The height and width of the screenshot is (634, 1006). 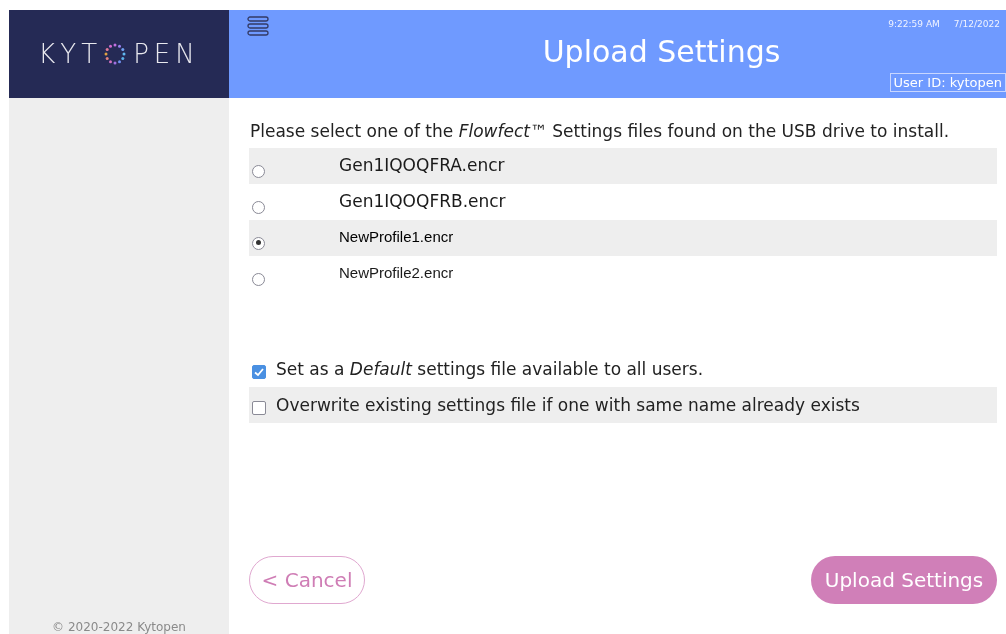 I want to click on logo-text: PEN, so click(x=166, y=54).